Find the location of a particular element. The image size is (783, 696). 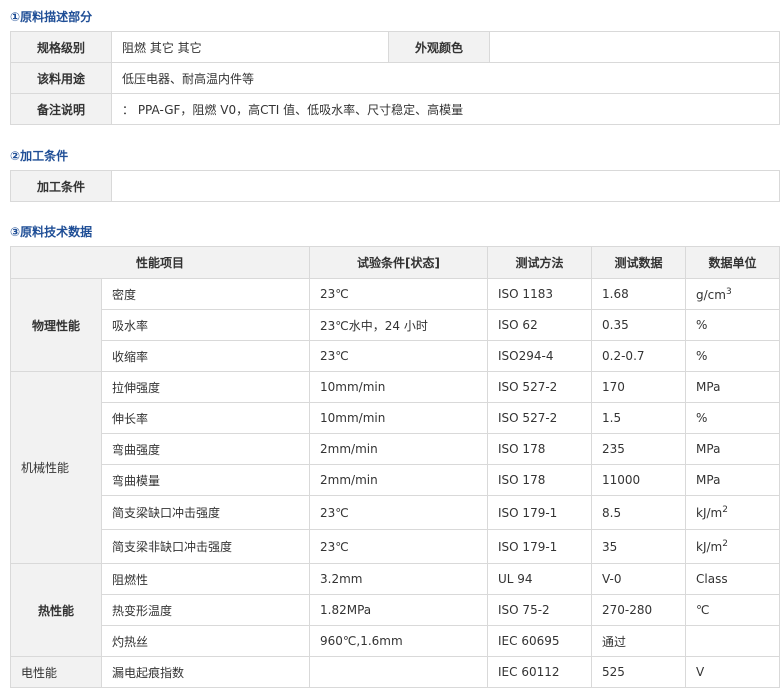

property-condition: 1.82MPa is located at coordinates (399, 610).